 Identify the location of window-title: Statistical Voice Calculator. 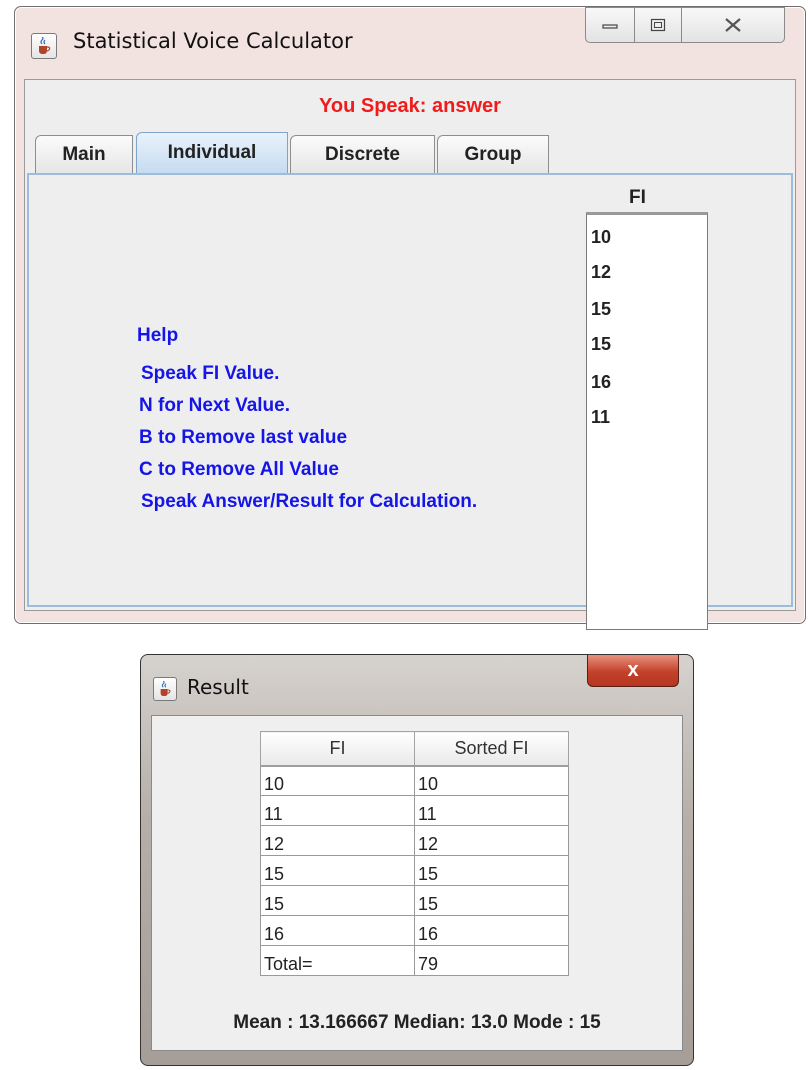
(213, 41).